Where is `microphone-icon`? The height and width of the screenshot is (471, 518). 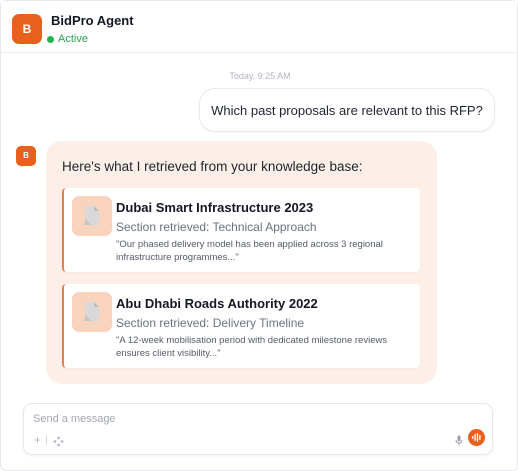 microphone-icon is located at coordinates (459, 442).